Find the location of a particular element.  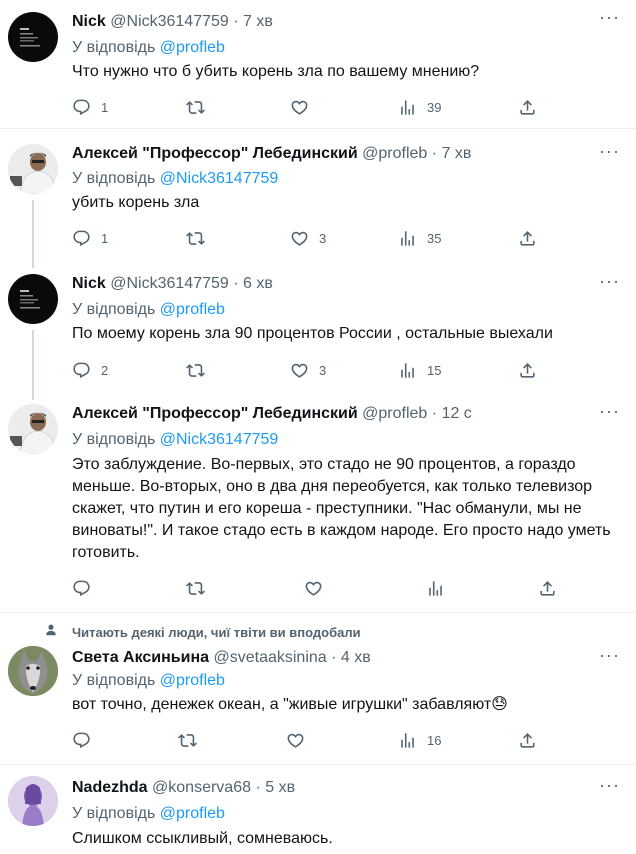

tweet-header: Nick @Nick36147759 · 7 хв is located at coordinates (172, 22).